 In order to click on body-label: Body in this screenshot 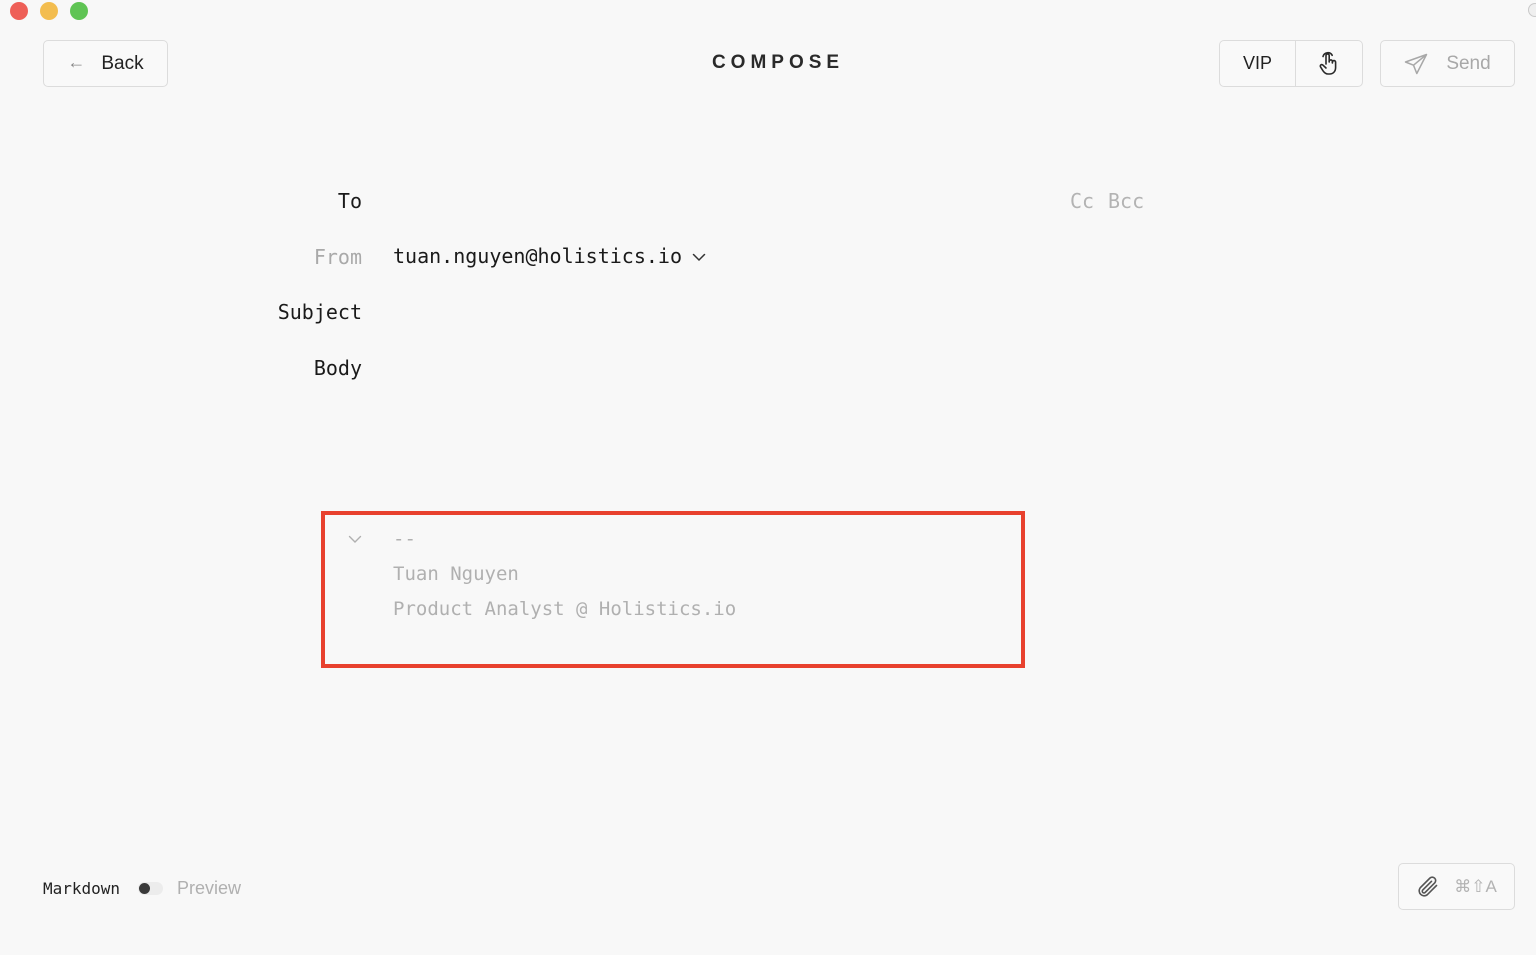, I will do `click(337, 368)`.